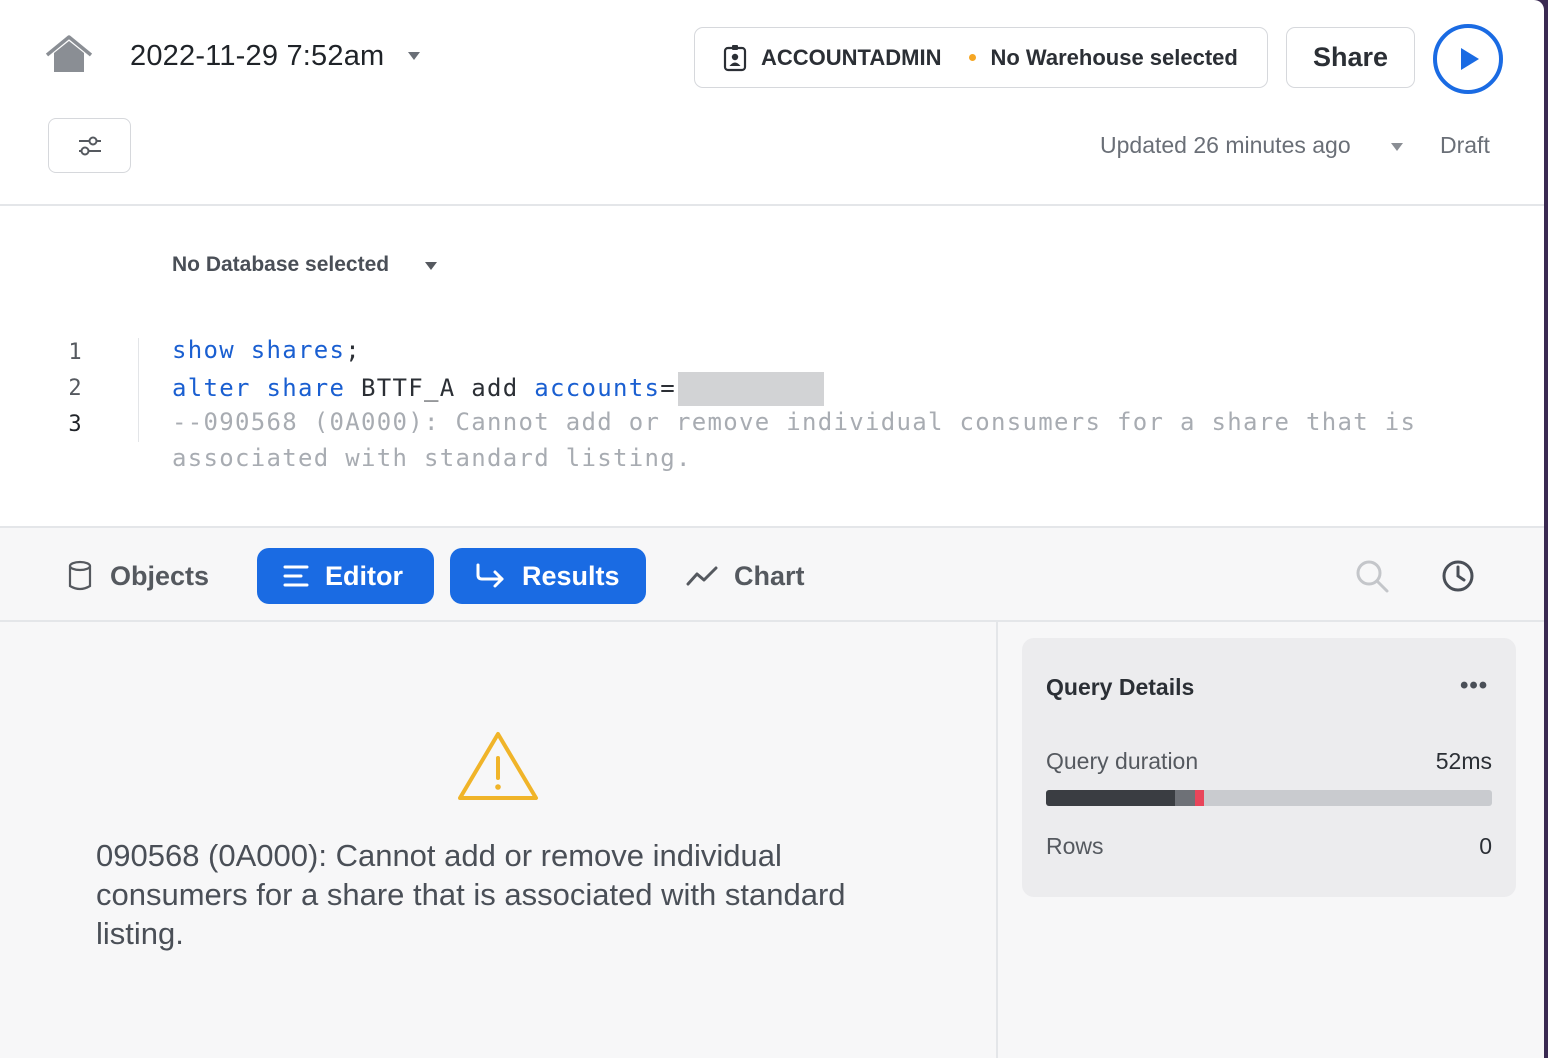  Describe the element at coordinates (1465, 145) in the screenshot. I see `draft-status: Draft` at that location.